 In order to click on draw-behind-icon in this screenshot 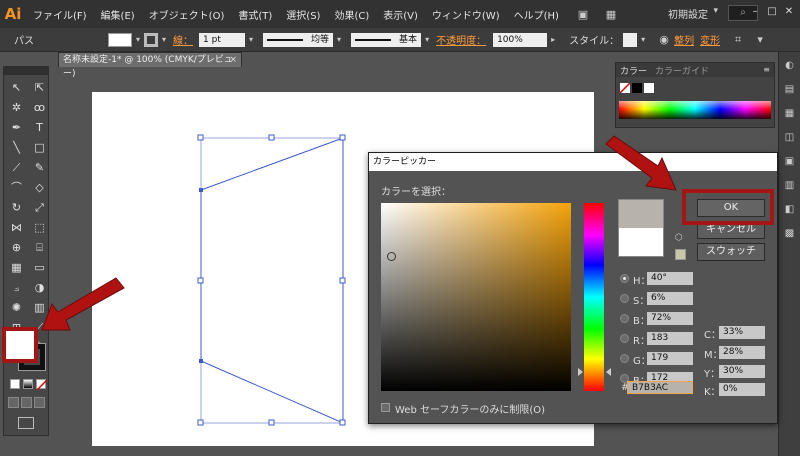, I will do `click(26, 402)`.